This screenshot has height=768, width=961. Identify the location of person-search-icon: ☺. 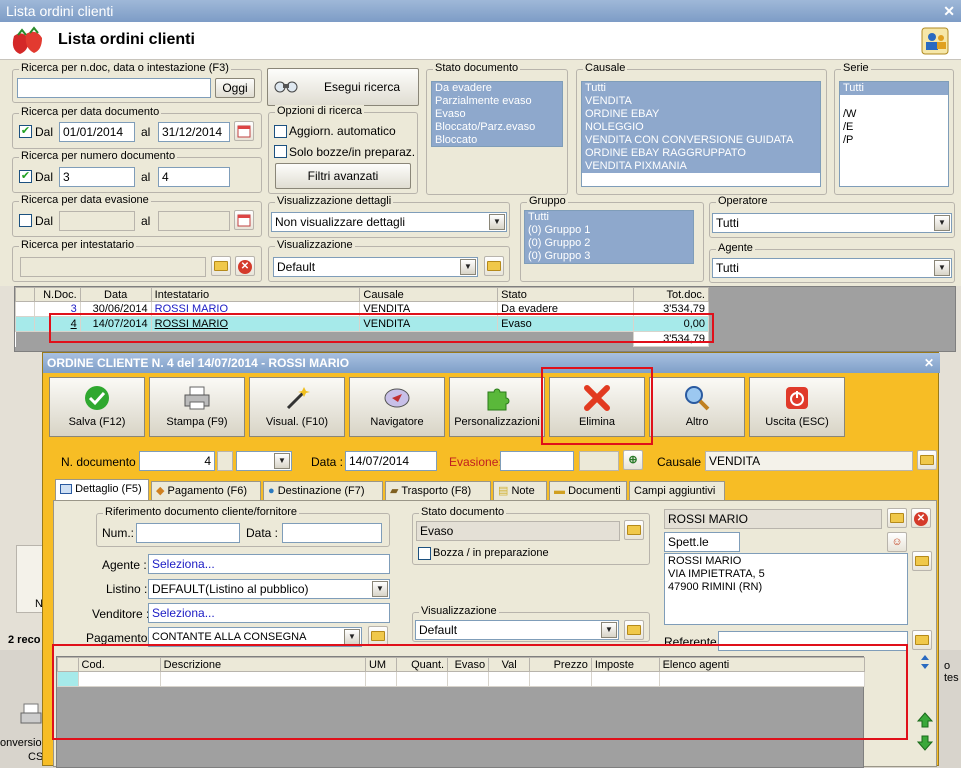
(897, 542).